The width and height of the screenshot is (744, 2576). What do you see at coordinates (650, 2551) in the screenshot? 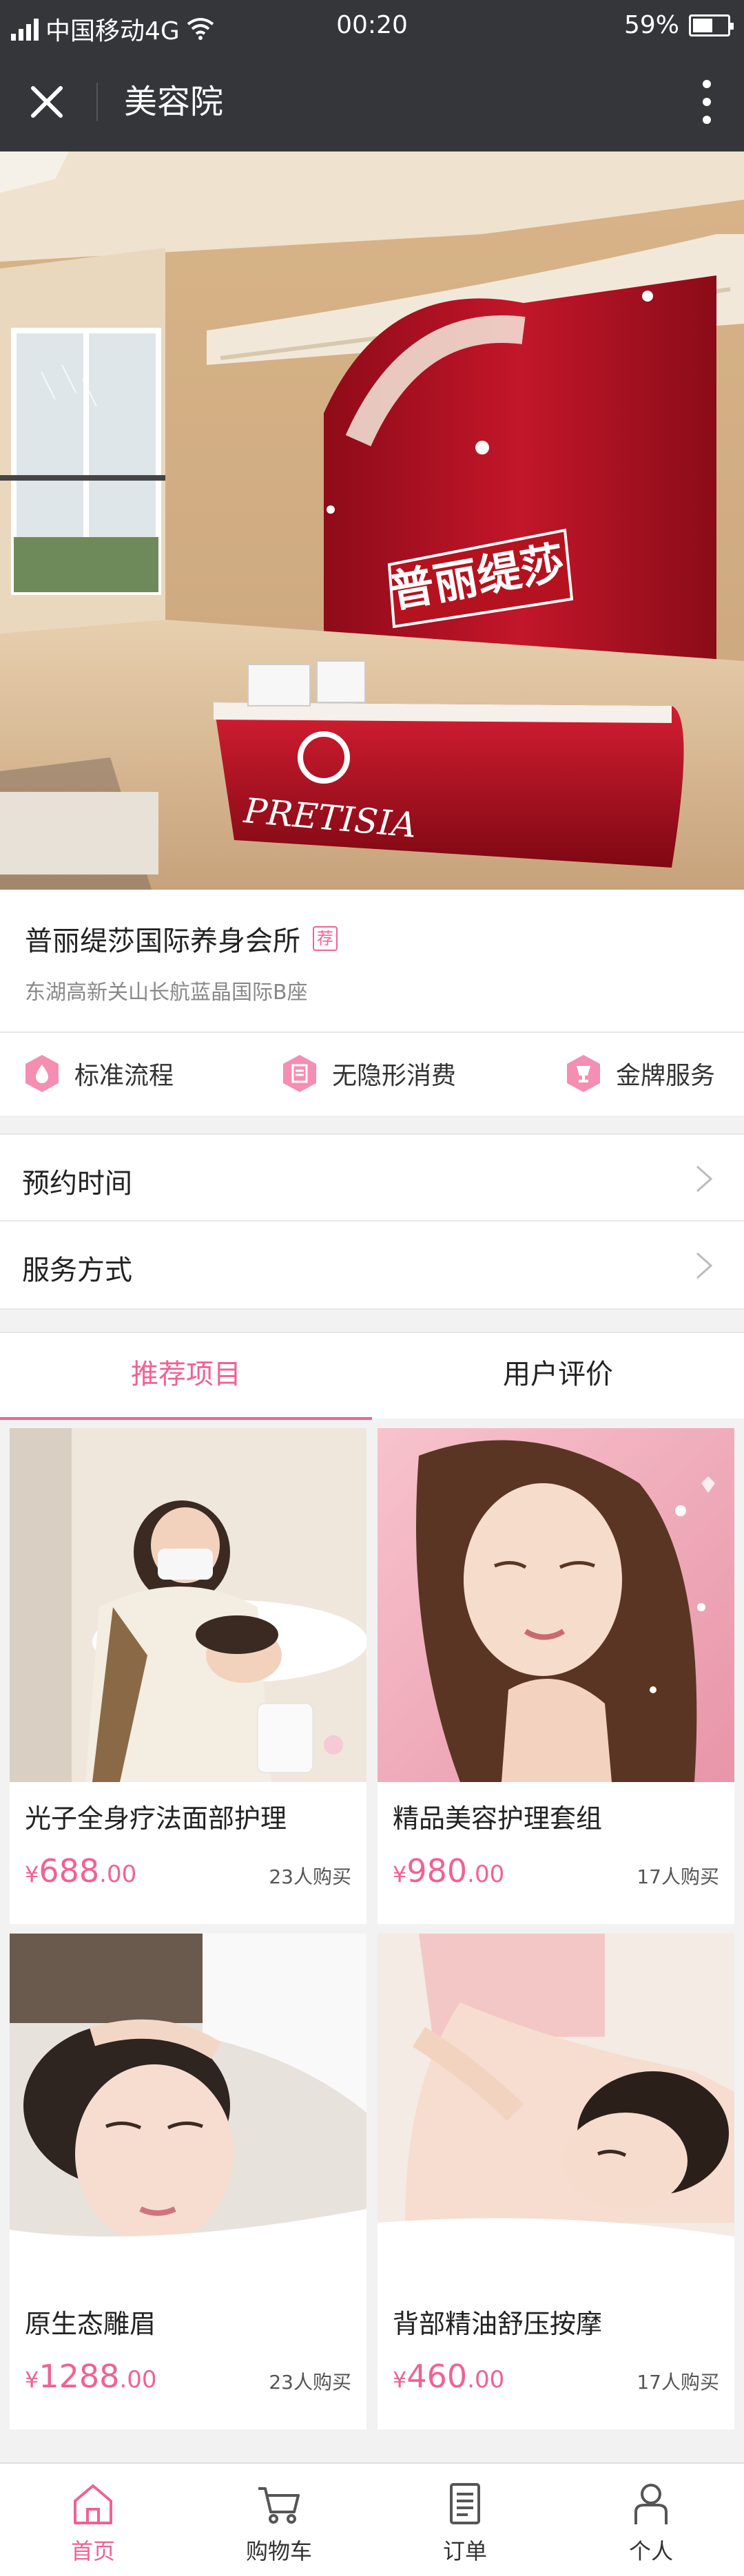
I see `nav-label: 个人` at bounding box center [650, 2551].